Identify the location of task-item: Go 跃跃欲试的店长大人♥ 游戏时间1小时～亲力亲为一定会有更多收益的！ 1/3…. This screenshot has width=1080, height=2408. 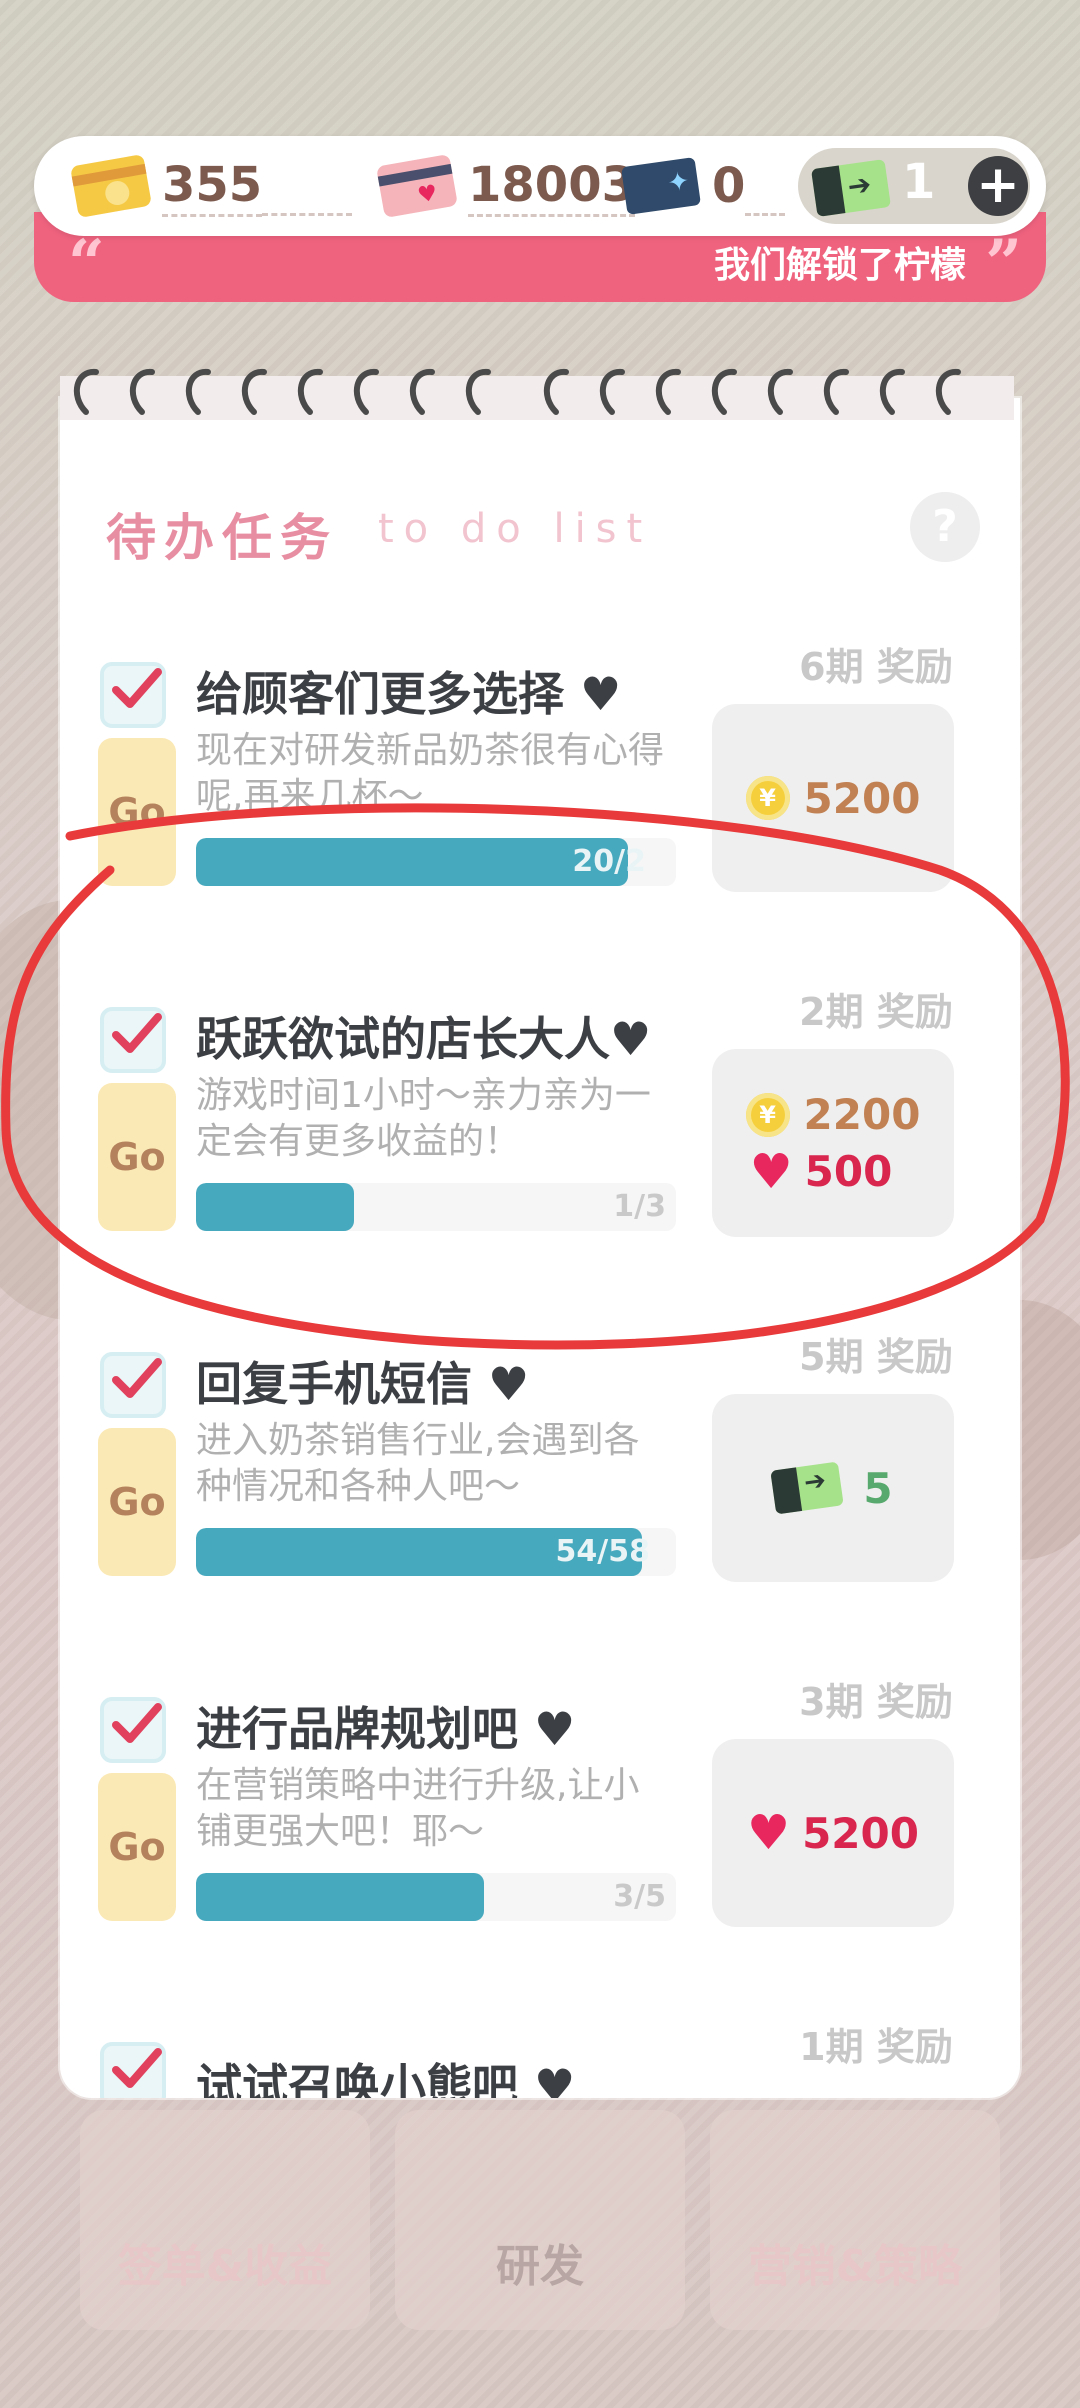
(540, 1135).